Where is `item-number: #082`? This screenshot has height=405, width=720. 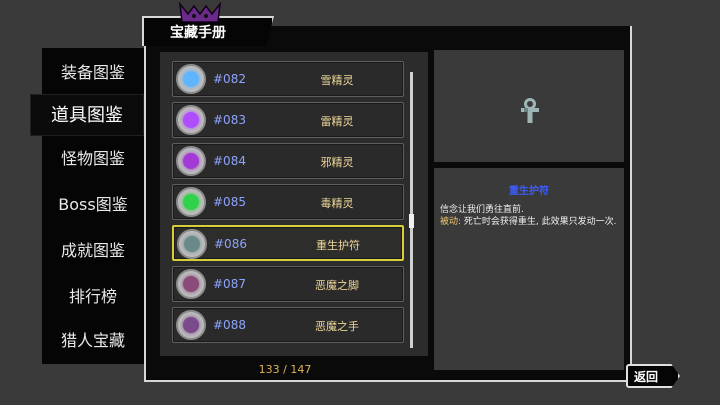 item-number: #082 is located at coordinates (229, 79).